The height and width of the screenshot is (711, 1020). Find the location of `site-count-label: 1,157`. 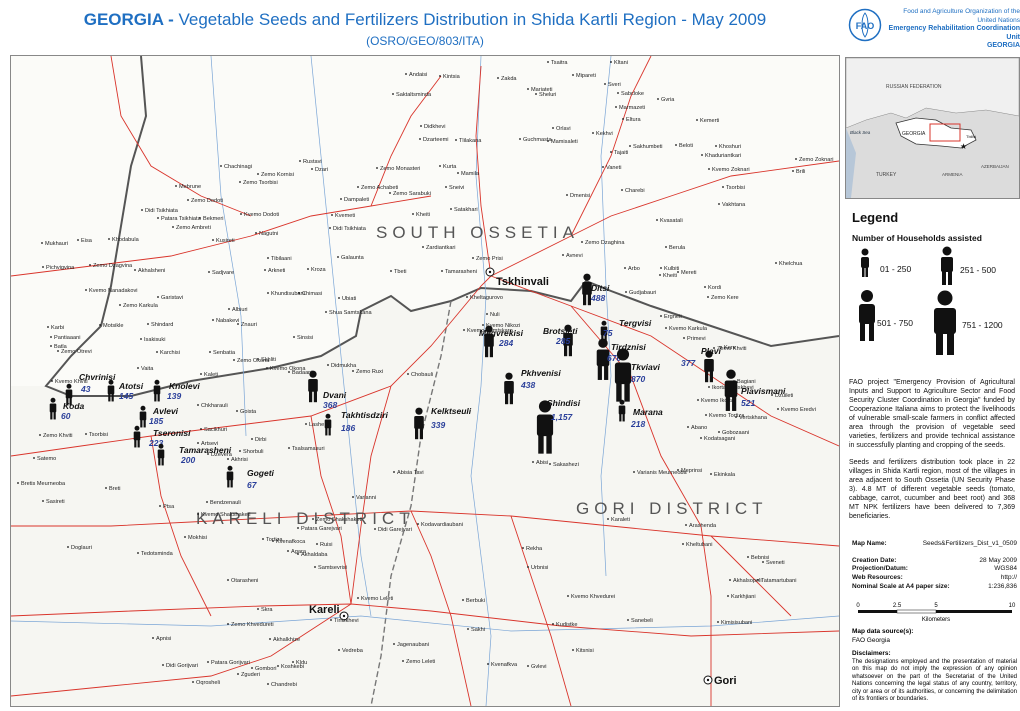

site-count-label: 1,157 is located at coordinates (562, 417).